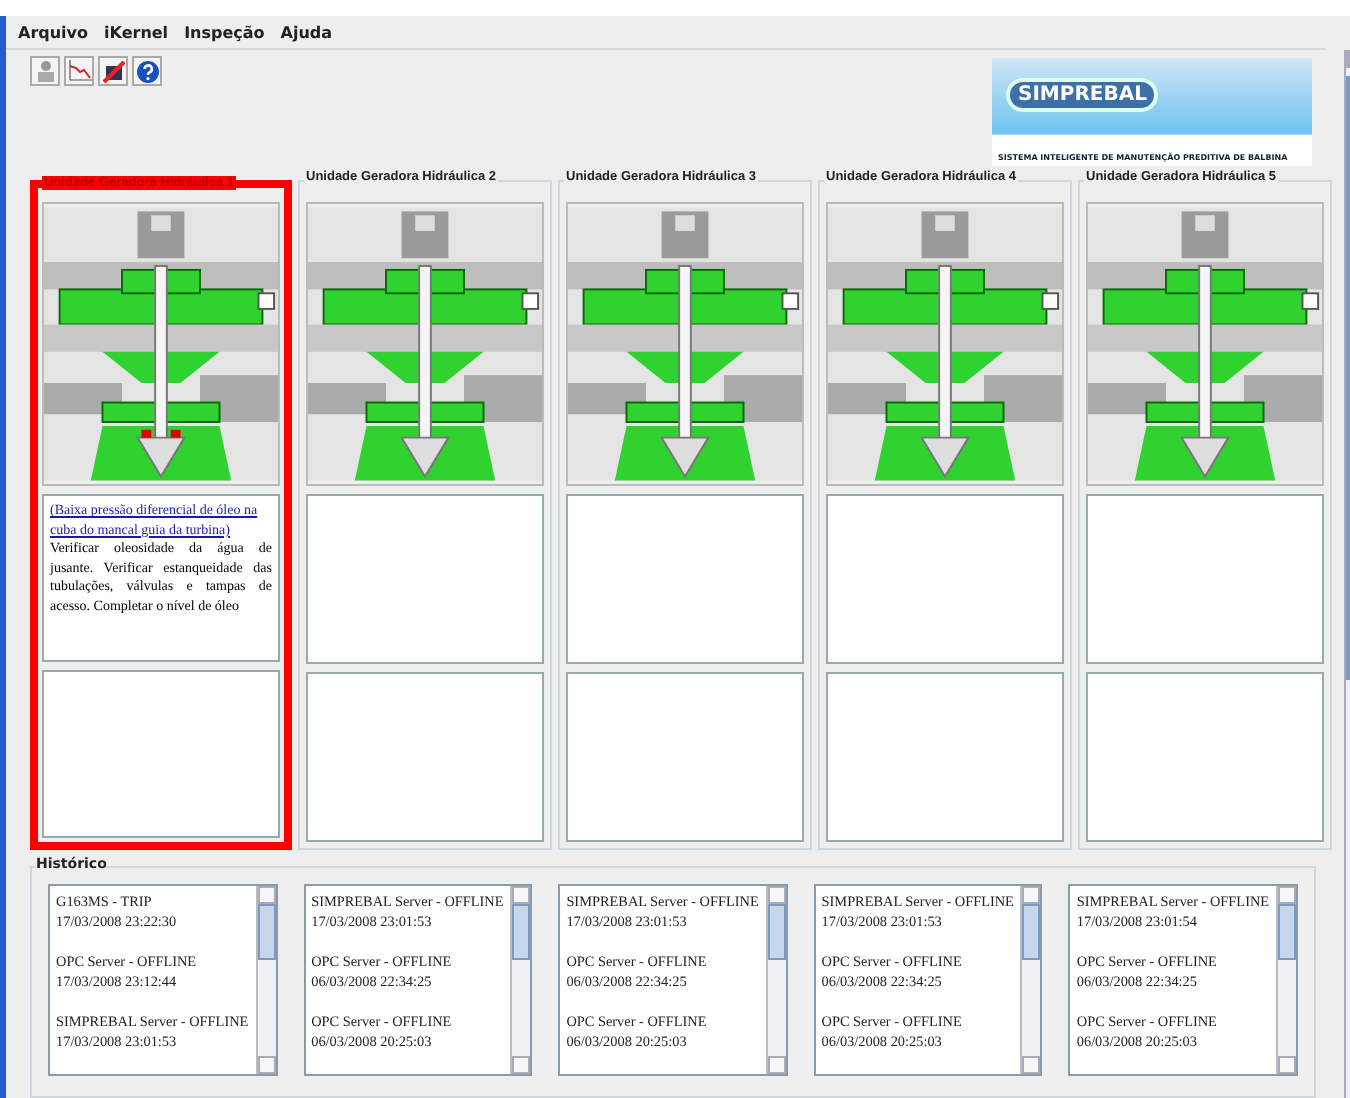  Describe the element at coordinates (1347, 574) in the screenshot. I see `window-scrollbar` at that location.